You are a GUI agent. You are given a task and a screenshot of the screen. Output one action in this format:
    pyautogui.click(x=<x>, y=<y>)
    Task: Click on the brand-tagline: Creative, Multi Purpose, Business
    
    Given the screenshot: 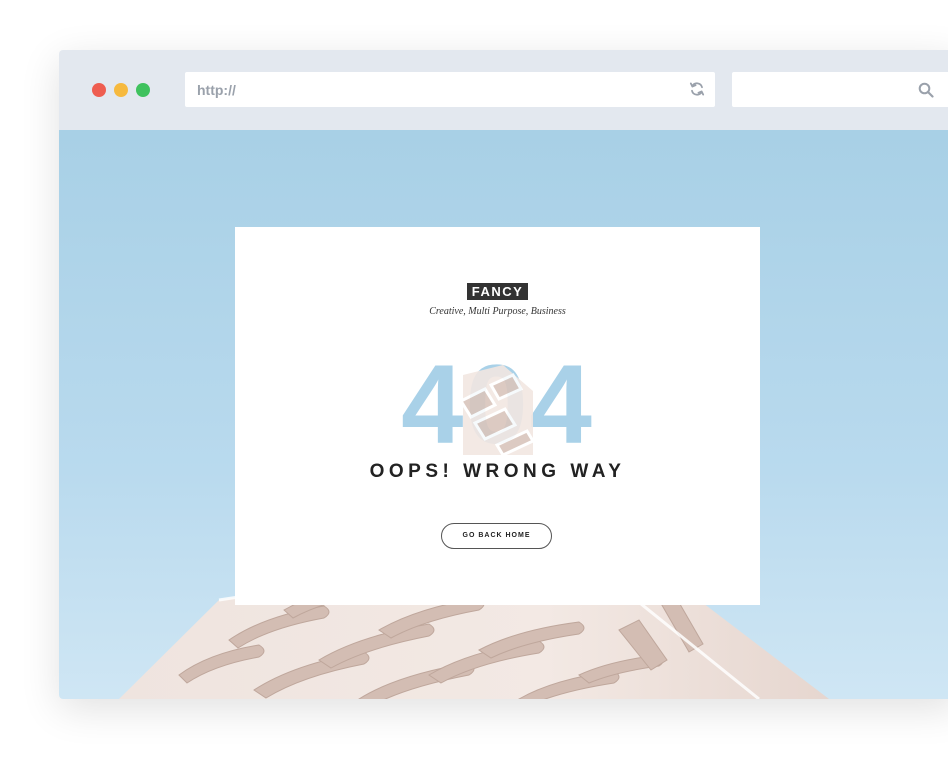 What is the action you would take?
    pyautogui.click(x=497, y=311)
    